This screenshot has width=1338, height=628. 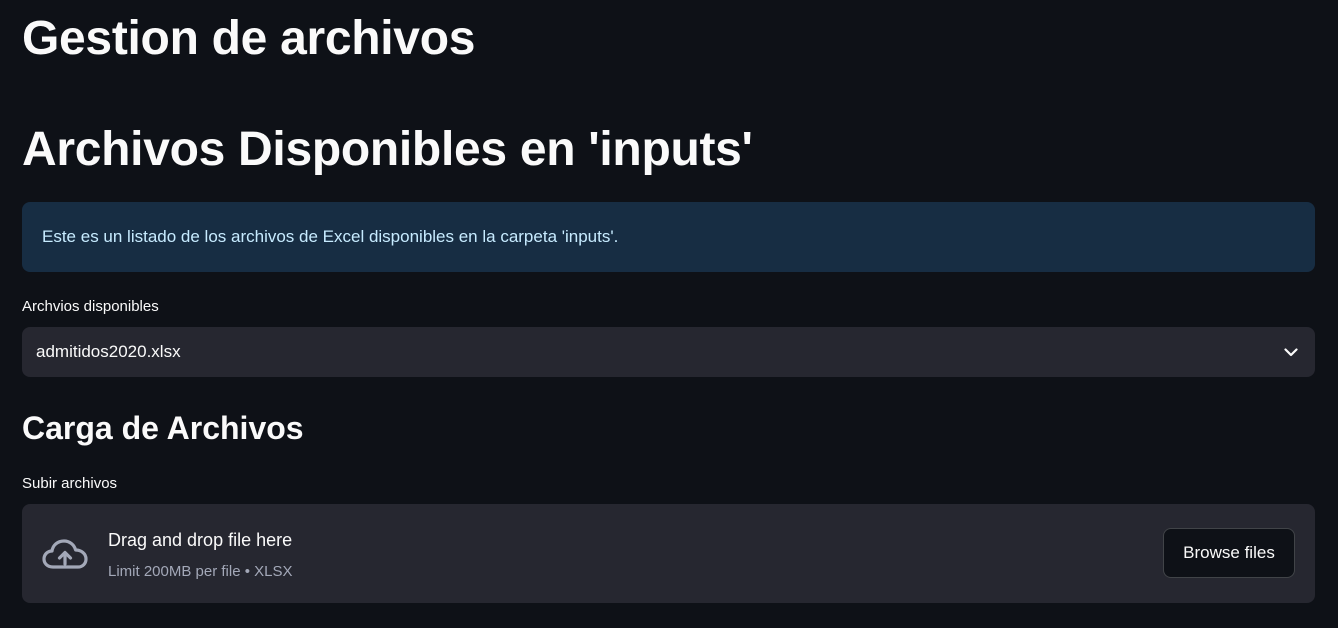 I want to click on file-uploader-label: Subir archivos, so click(x=70, y=483).